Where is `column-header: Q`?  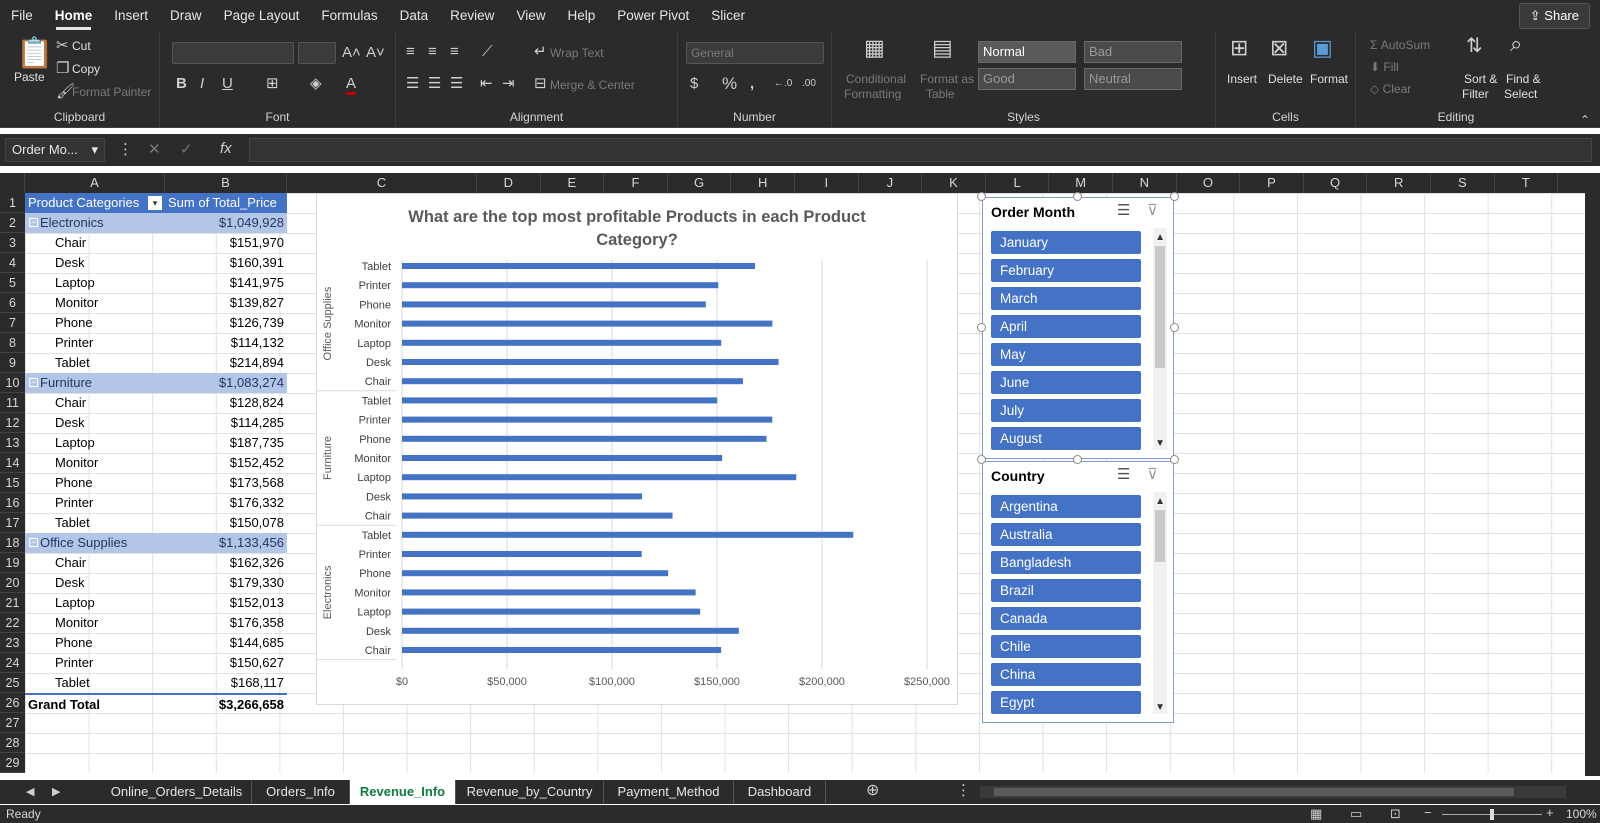
column-header: Q is located at coordinates (1336, 183).